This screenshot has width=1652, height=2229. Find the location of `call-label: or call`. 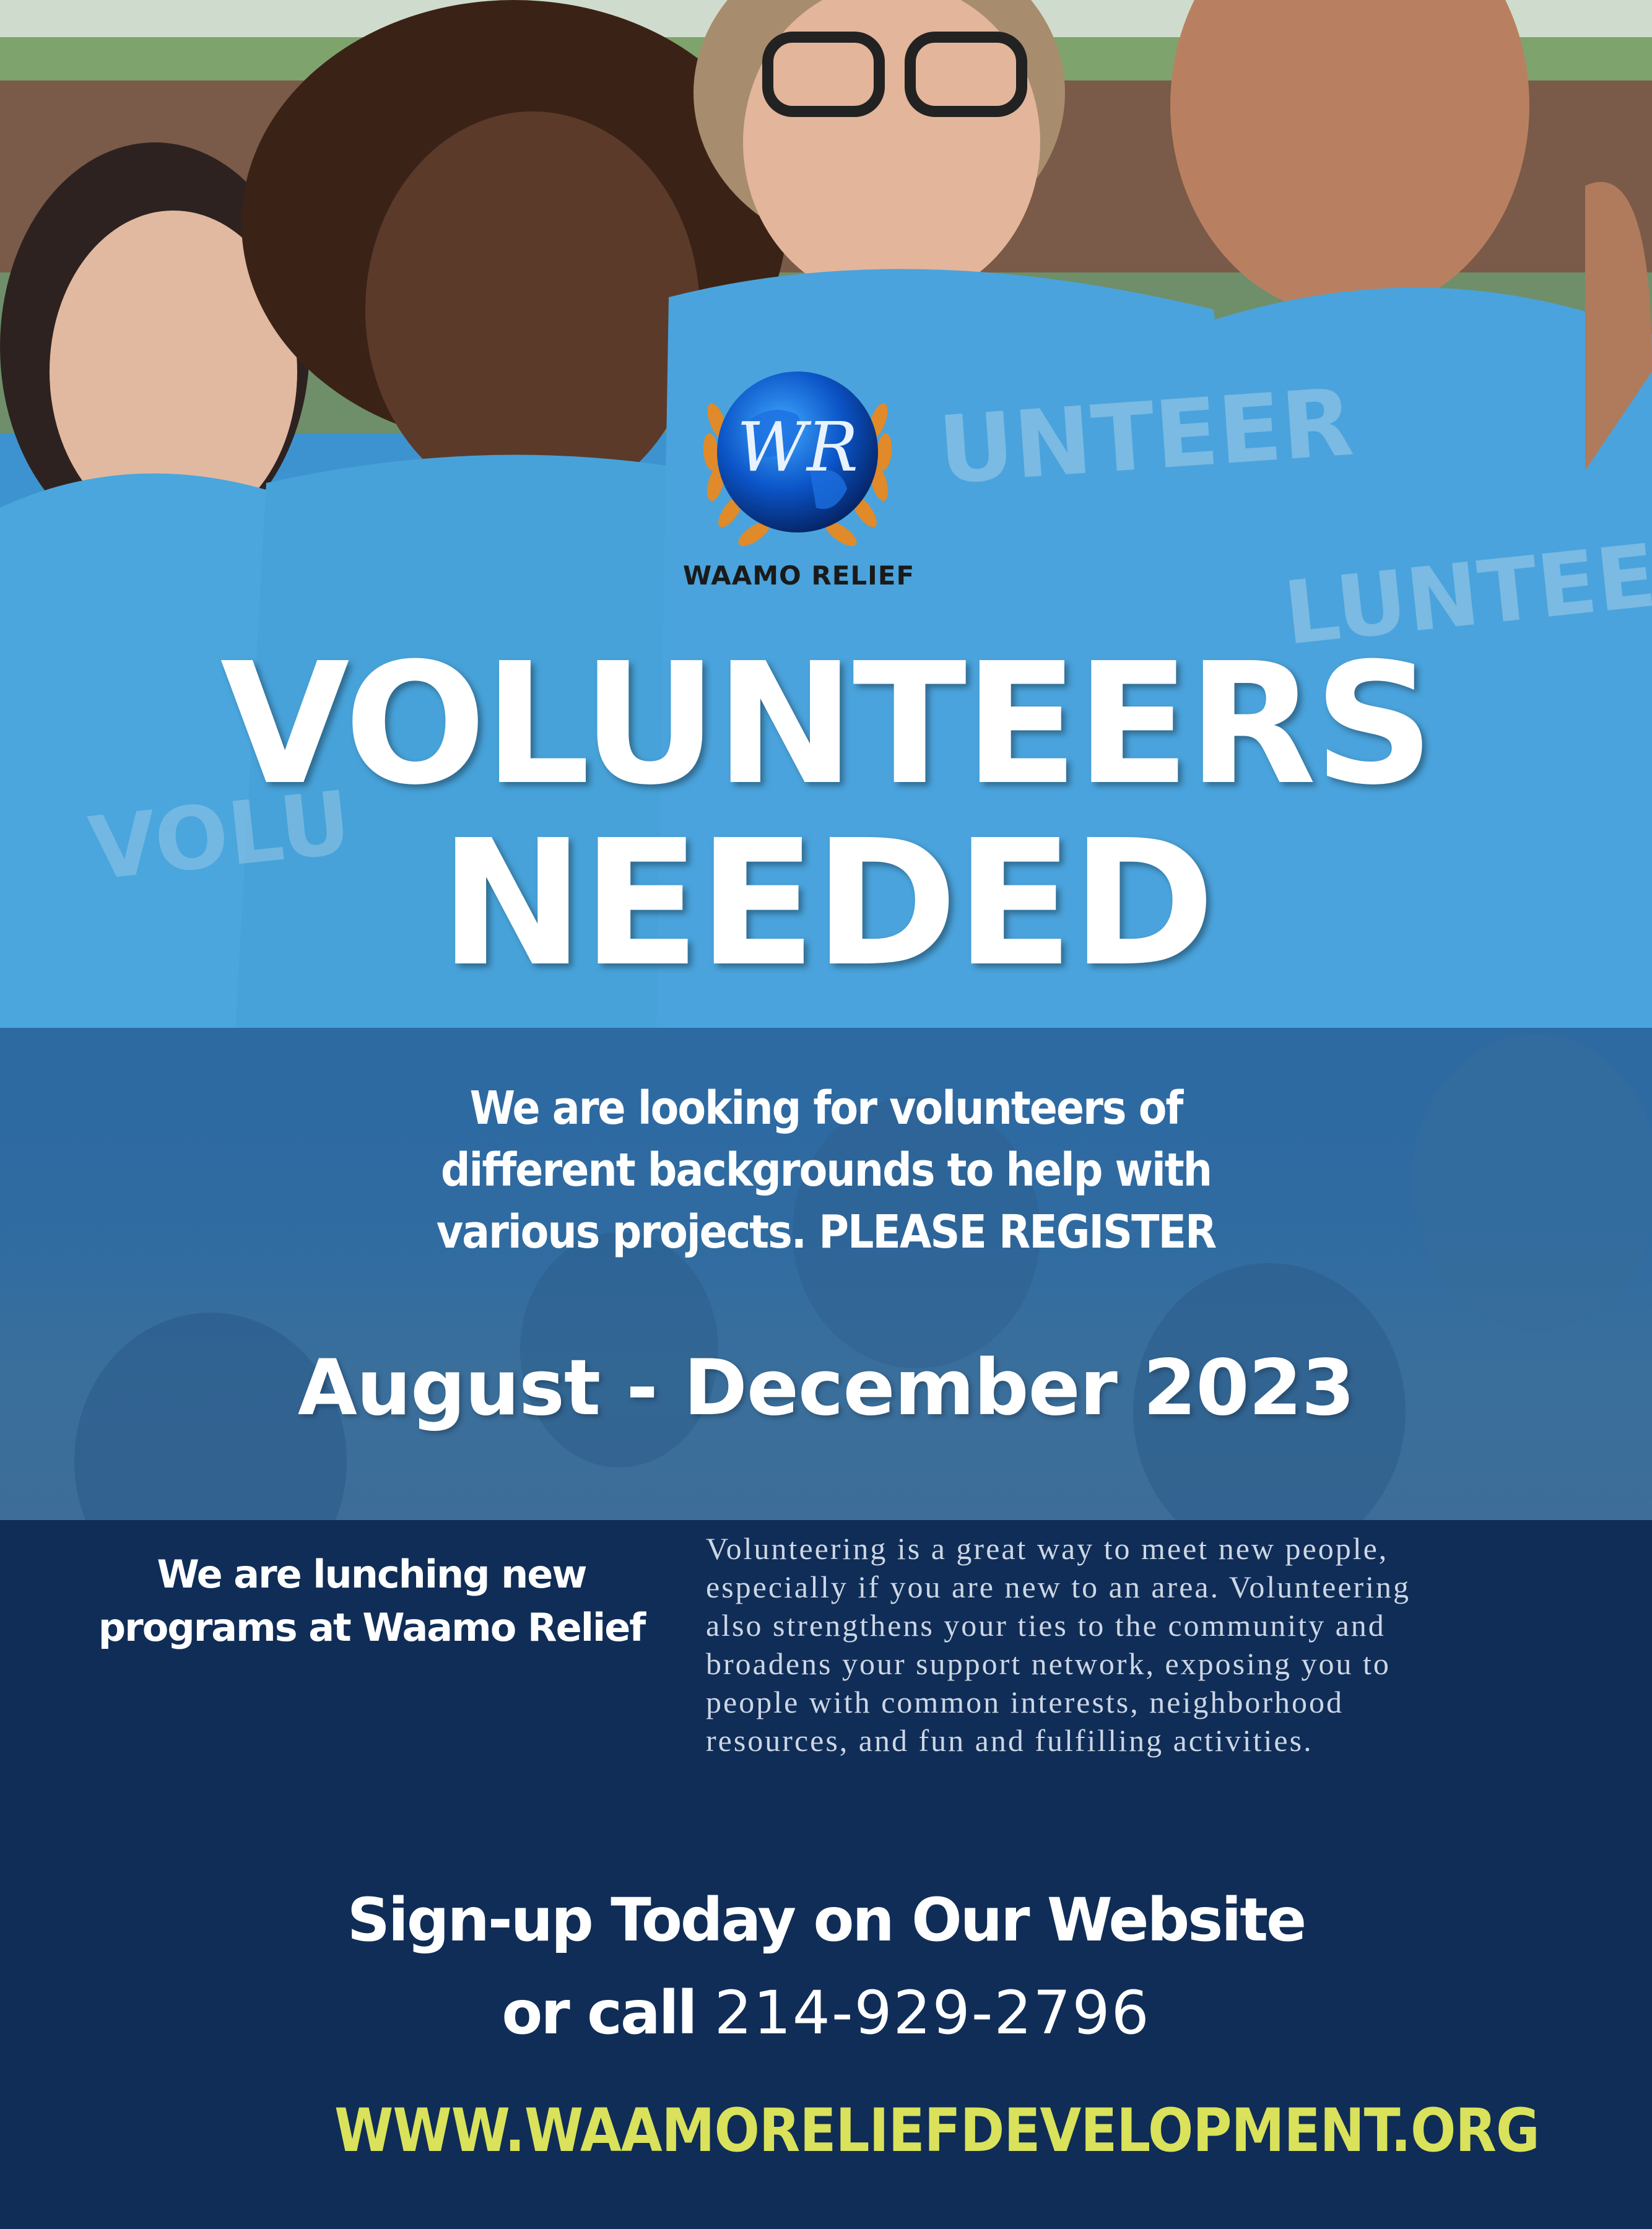

call-label: or call is located at coordinates (599, 2013).